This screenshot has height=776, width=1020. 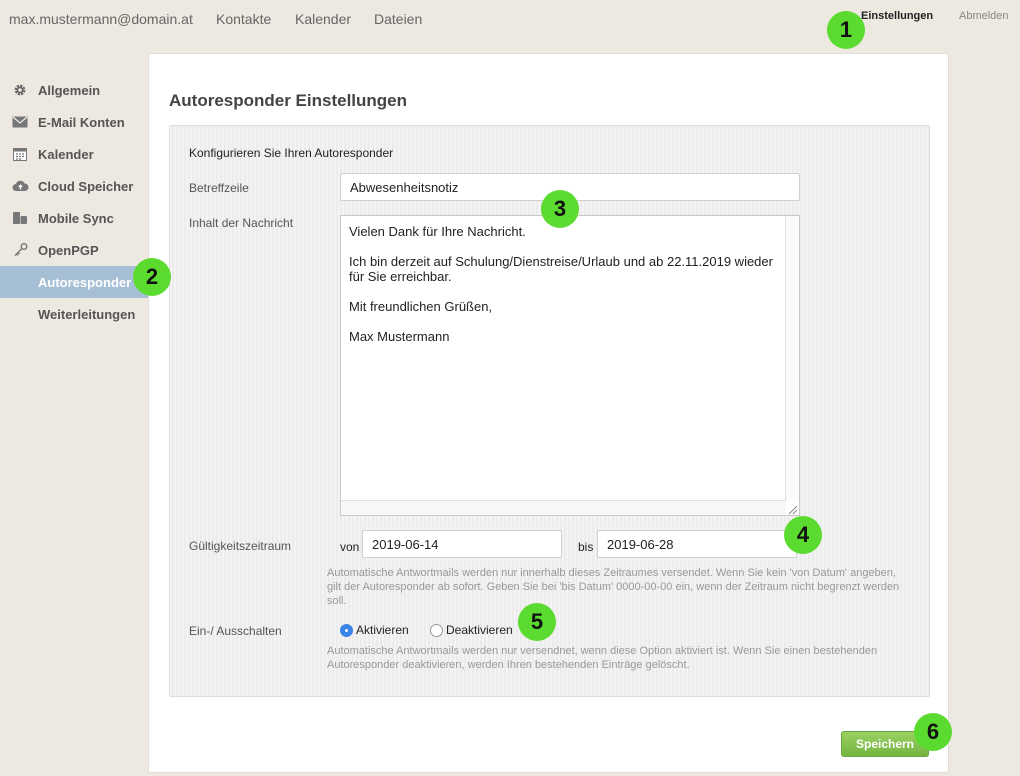 I want to click on sidebar-item-openpgp: OpenPGP, so click(x=74, y=250).